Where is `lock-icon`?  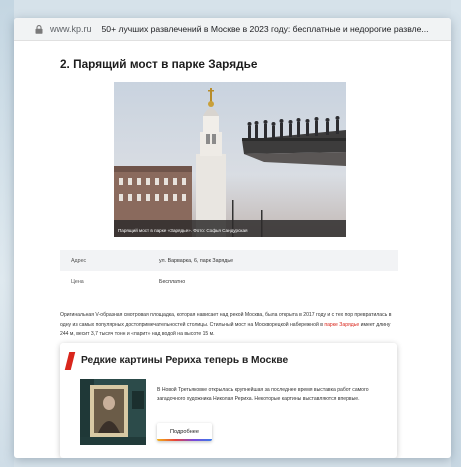
lock-icon is located at coordinates (39, 29).